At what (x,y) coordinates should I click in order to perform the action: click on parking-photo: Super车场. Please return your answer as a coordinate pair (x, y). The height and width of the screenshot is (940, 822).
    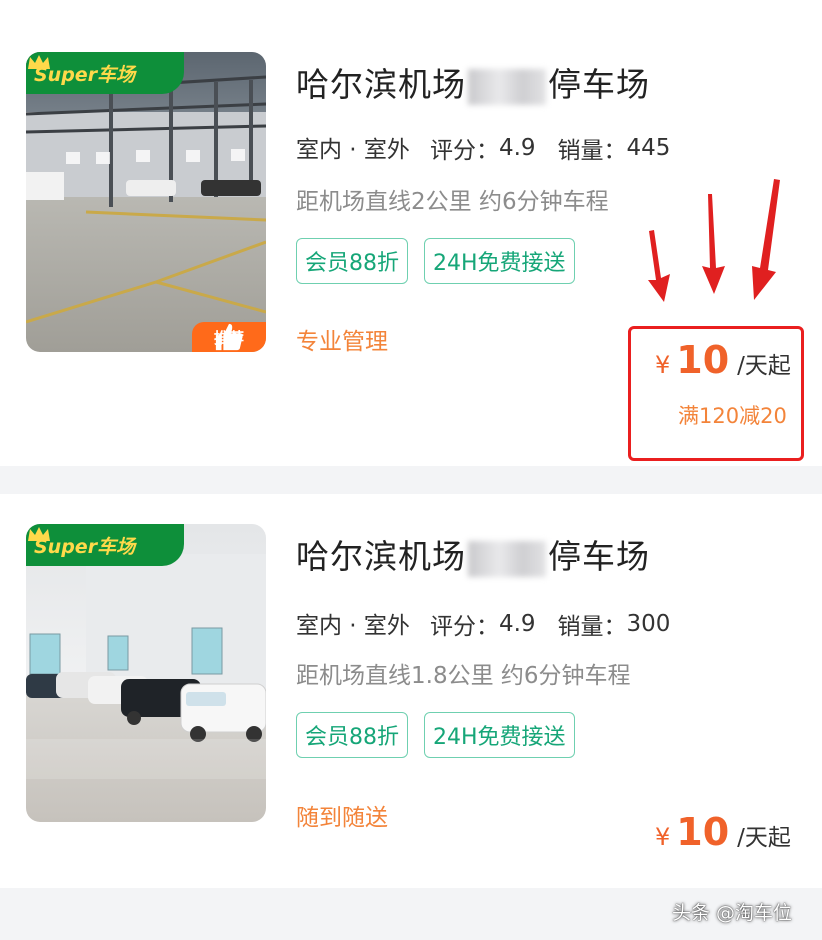
    Looking at the image, I should click on (146, 673).